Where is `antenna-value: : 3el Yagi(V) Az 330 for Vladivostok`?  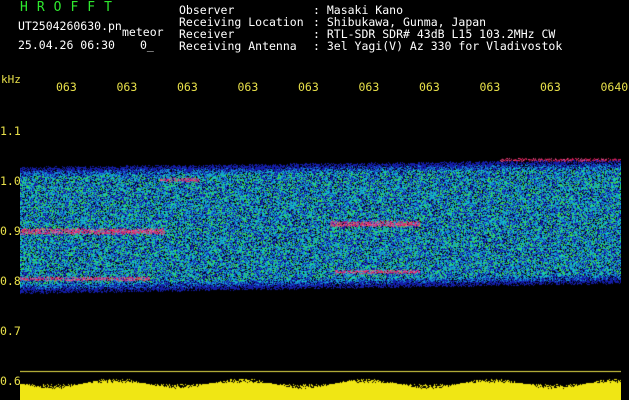
antenna-value: : 3el Yagi(V) Az 330 for Vladivostok is located at coordinates (438, 46).